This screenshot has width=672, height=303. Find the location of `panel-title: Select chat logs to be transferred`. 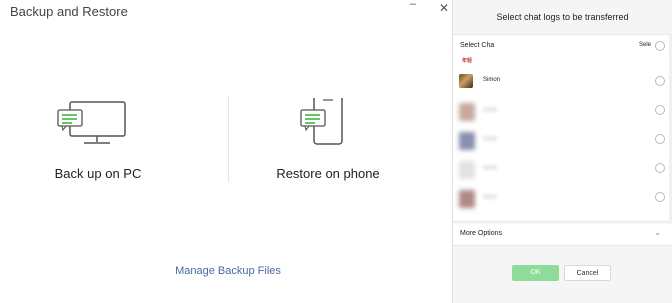

panel-title: Select chat logs to be transferred is located at coordinates (562, 17).